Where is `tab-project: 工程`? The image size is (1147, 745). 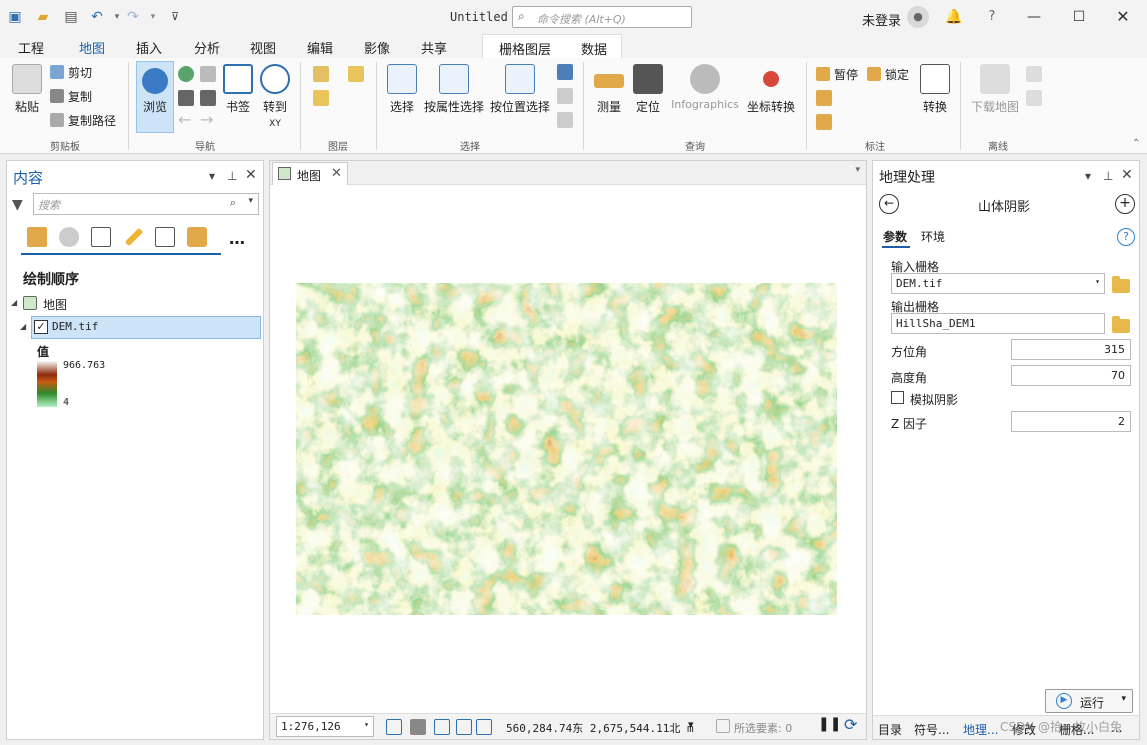 tab-project: 工程 is located at coordinates (31, 47).